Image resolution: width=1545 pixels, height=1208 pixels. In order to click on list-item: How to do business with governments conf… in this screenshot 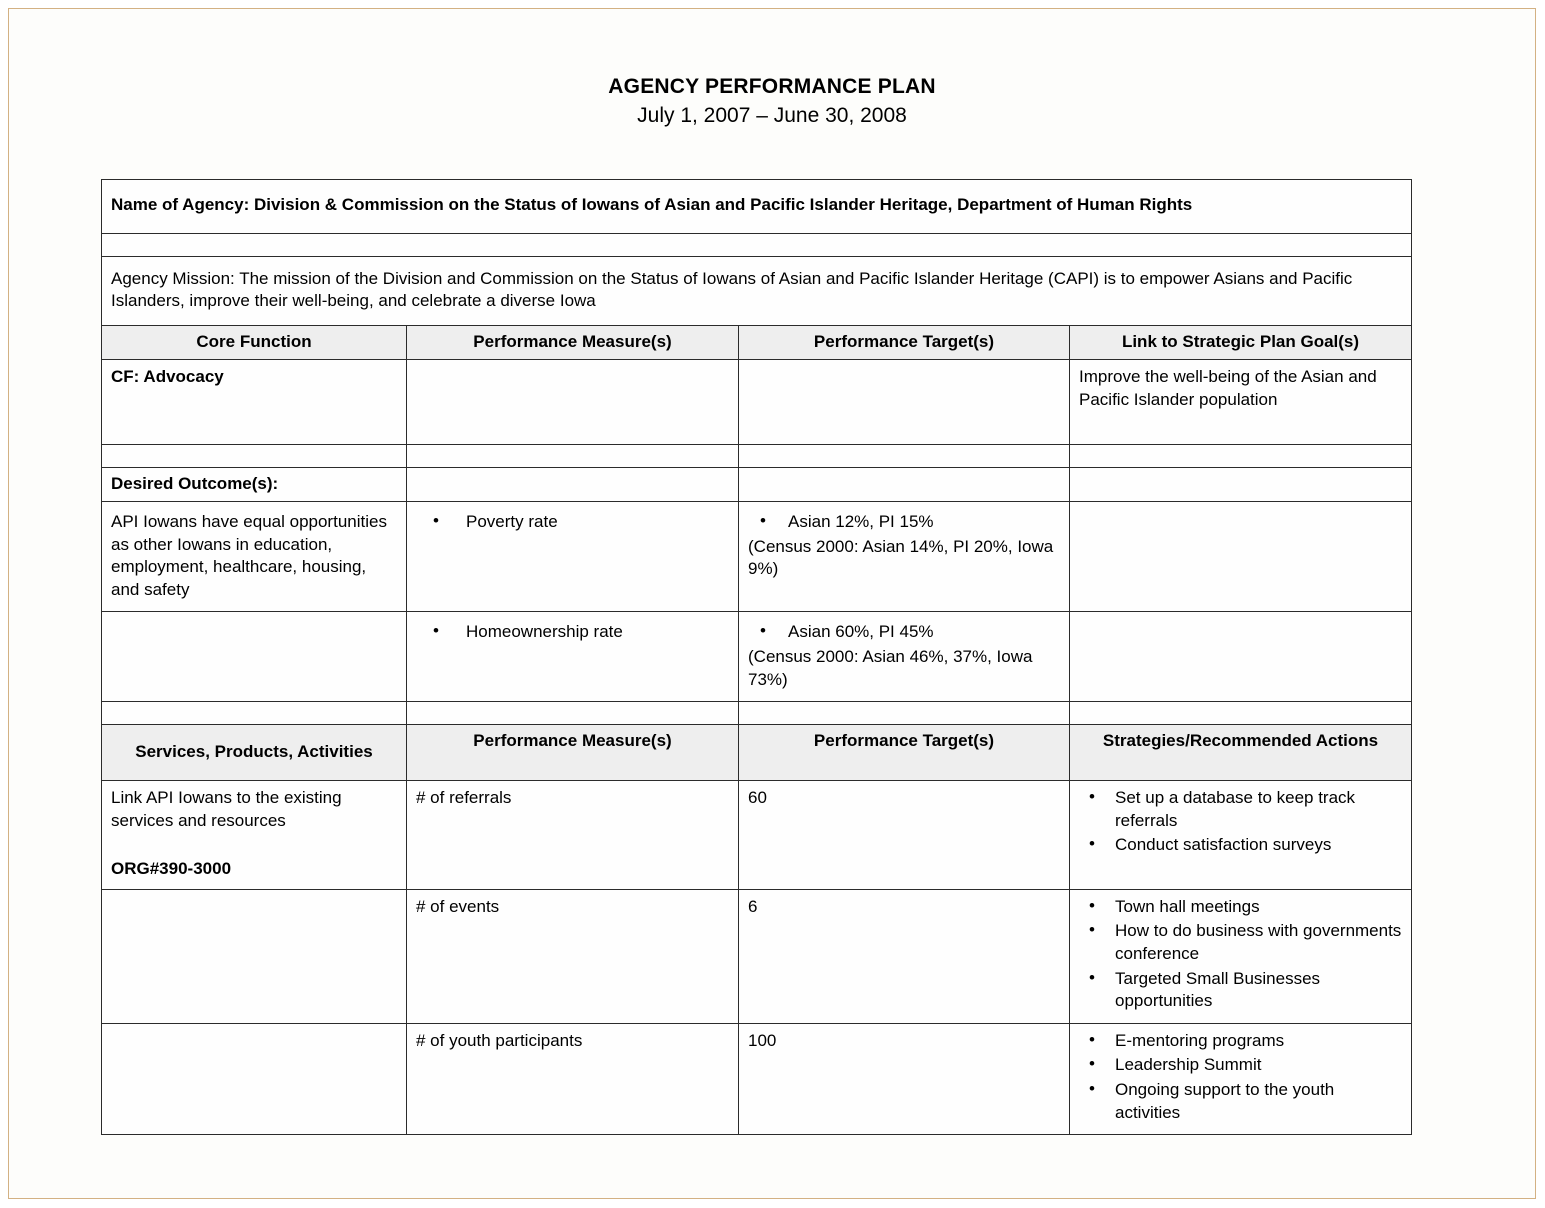, I will do `click(1245, 942)`.